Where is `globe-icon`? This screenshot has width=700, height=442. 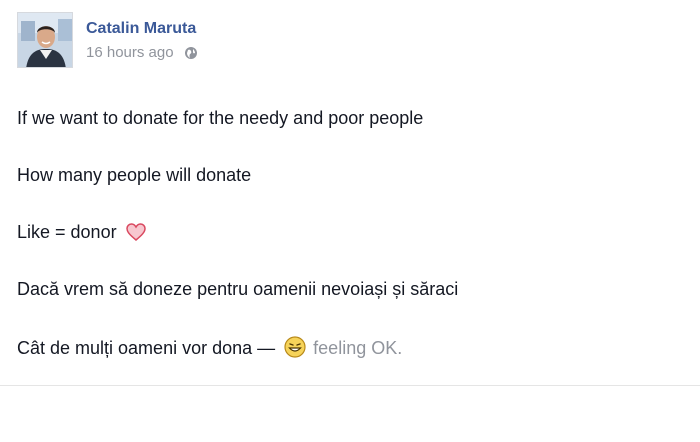 globe-icon is located at coordinates (191, 55).